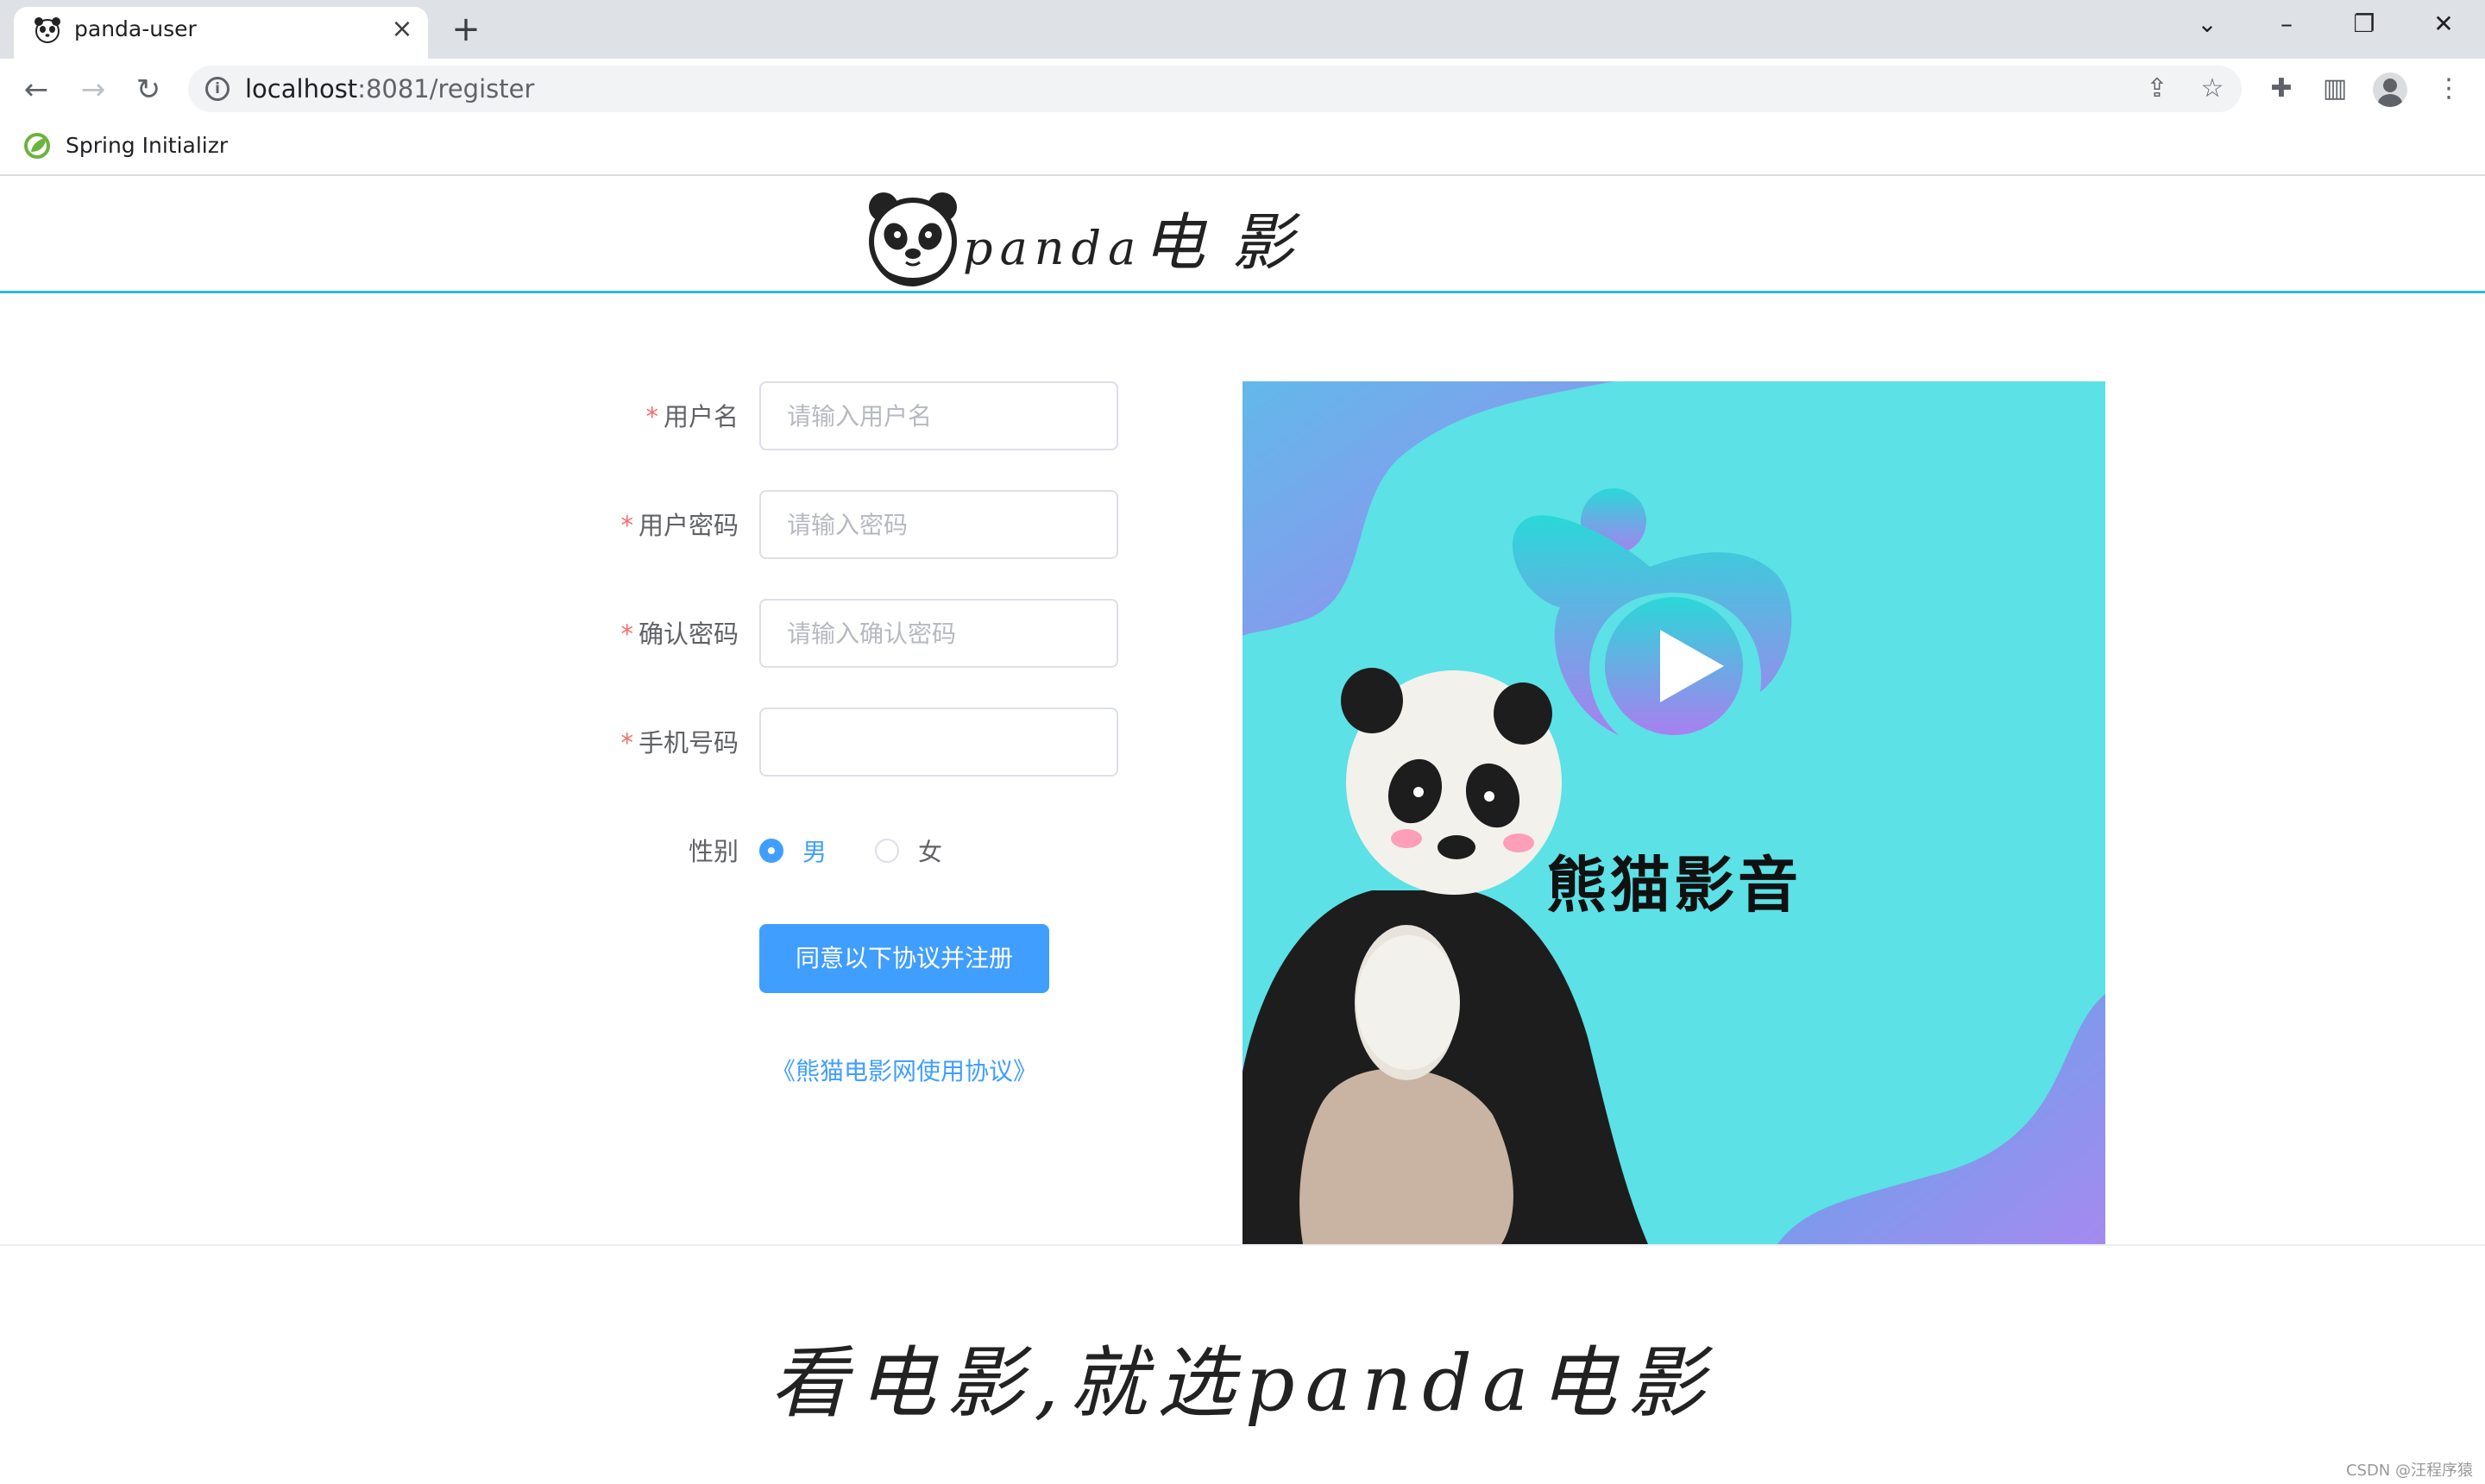  What do you see at coordinates (148, 90) in the screenshot?
I see `reload-icon: ↻` at bounding box center [148, 90].